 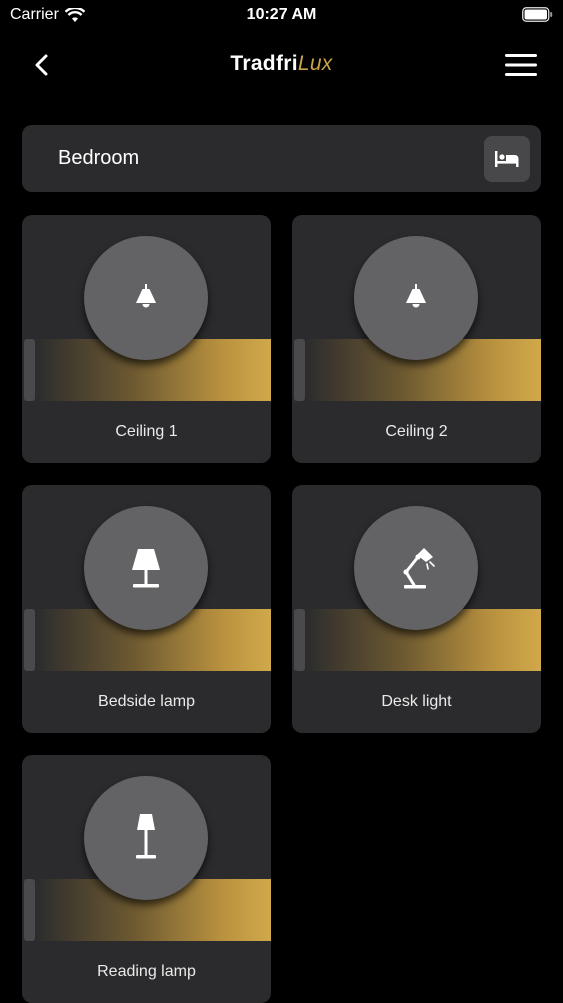 I want to click on room-selector: Bedroom, so click(x=281, y=158).